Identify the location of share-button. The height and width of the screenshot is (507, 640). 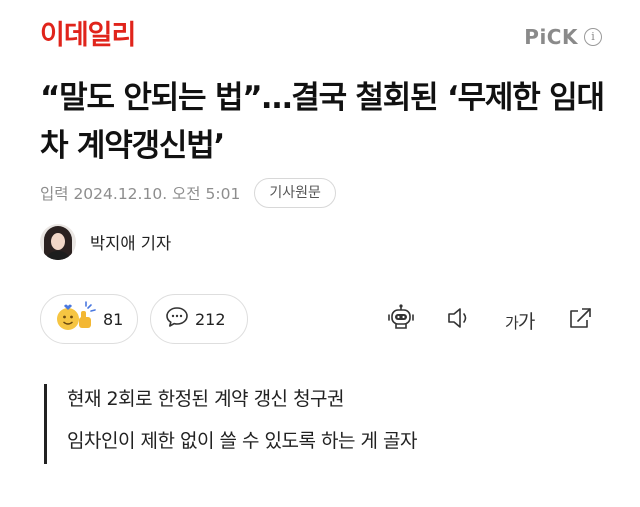
(580, 320).